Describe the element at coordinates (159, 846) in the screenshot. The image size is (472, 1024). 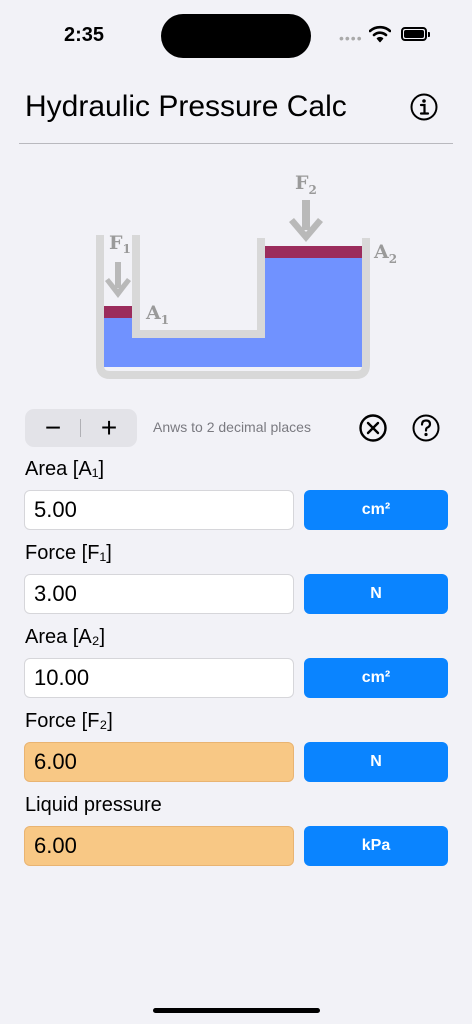
I see `pressure-result: 6.00` at that location.